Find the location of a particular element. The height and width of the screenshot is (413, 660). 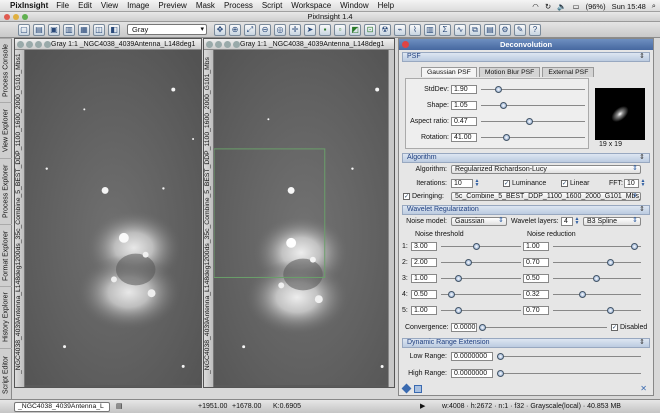

clock: Sun 15:48 is located at coordinates (629, 6).